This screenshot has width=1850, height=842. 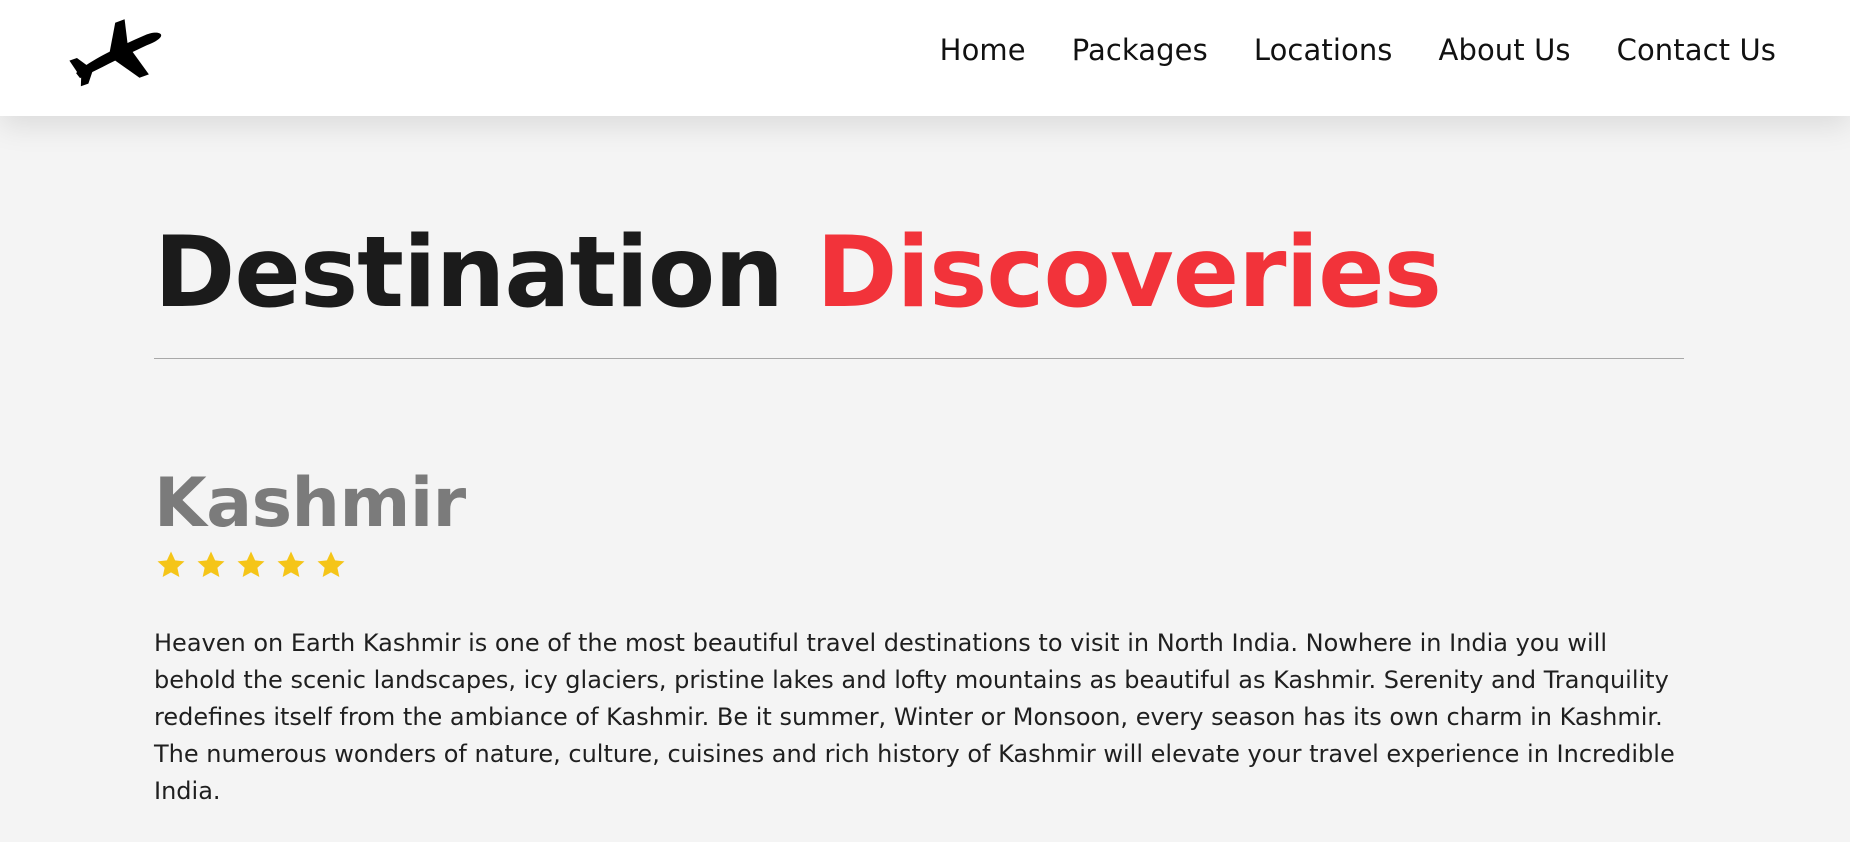 What do you see at coordinates (1323, 50) in the screenshot?
I see `nav-locations: Locations` at bounding box center [1323, 50].